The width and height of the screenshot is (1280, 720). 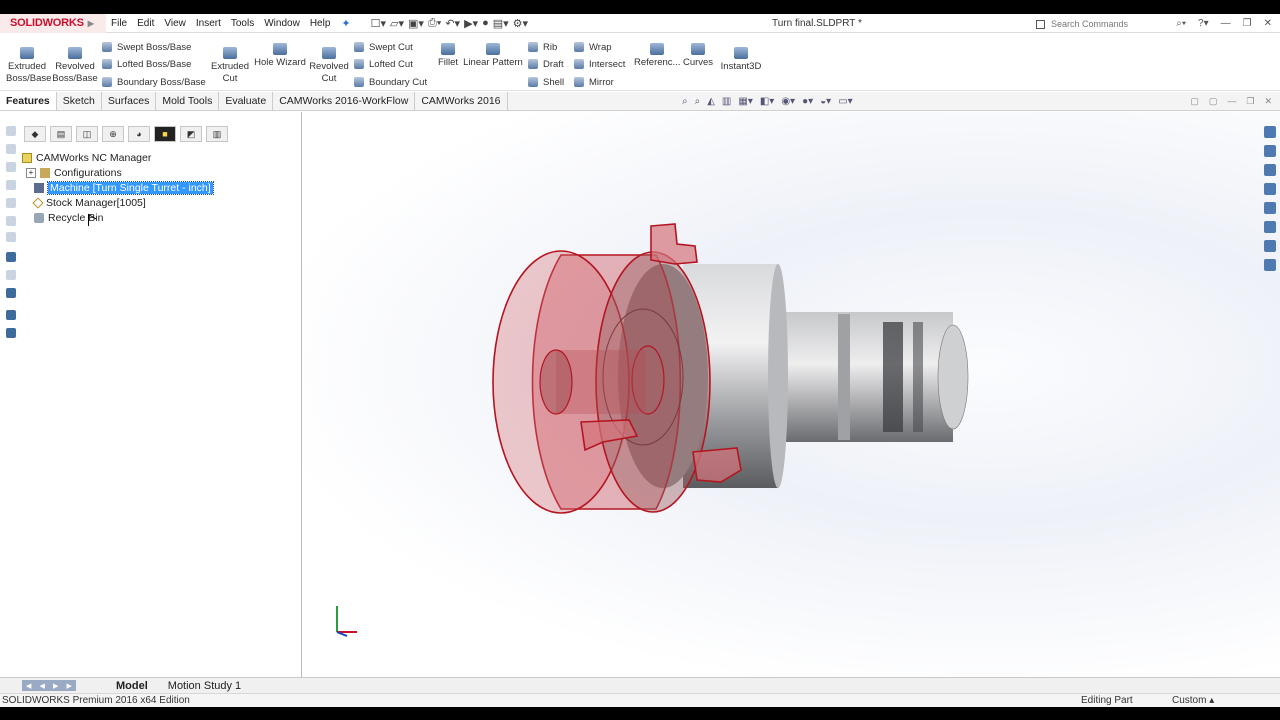 I want to click on restore-icon: ❐, so click(x=1247, y=23).